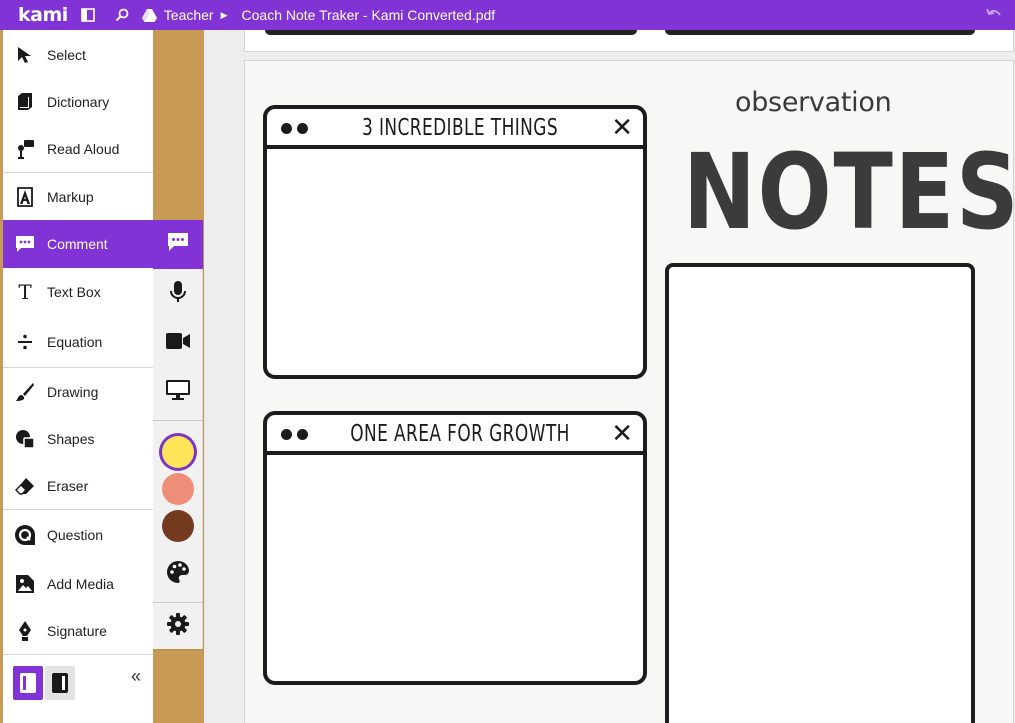 The height and width of the screenshot is (723, 1015). What do you see at coordinates (25, 486) in the screenshot?
I see `eraser-icon` at bounding box center [25, 486].